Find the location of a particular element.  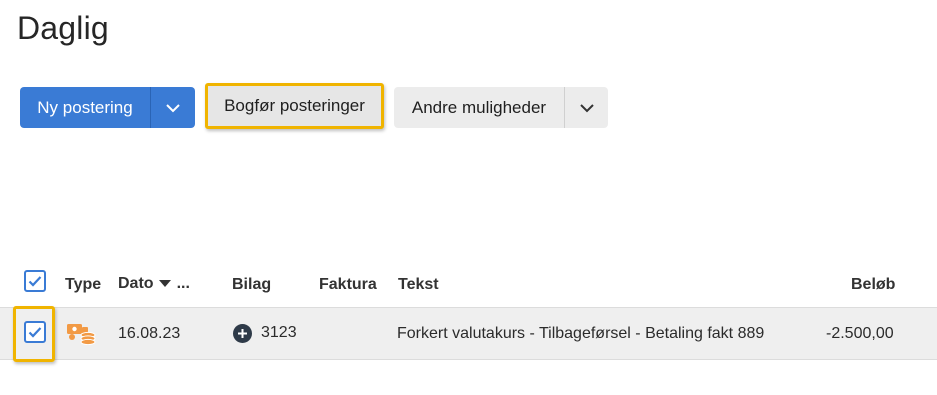

select-all-checkbox is located at coordinates (35, 281).